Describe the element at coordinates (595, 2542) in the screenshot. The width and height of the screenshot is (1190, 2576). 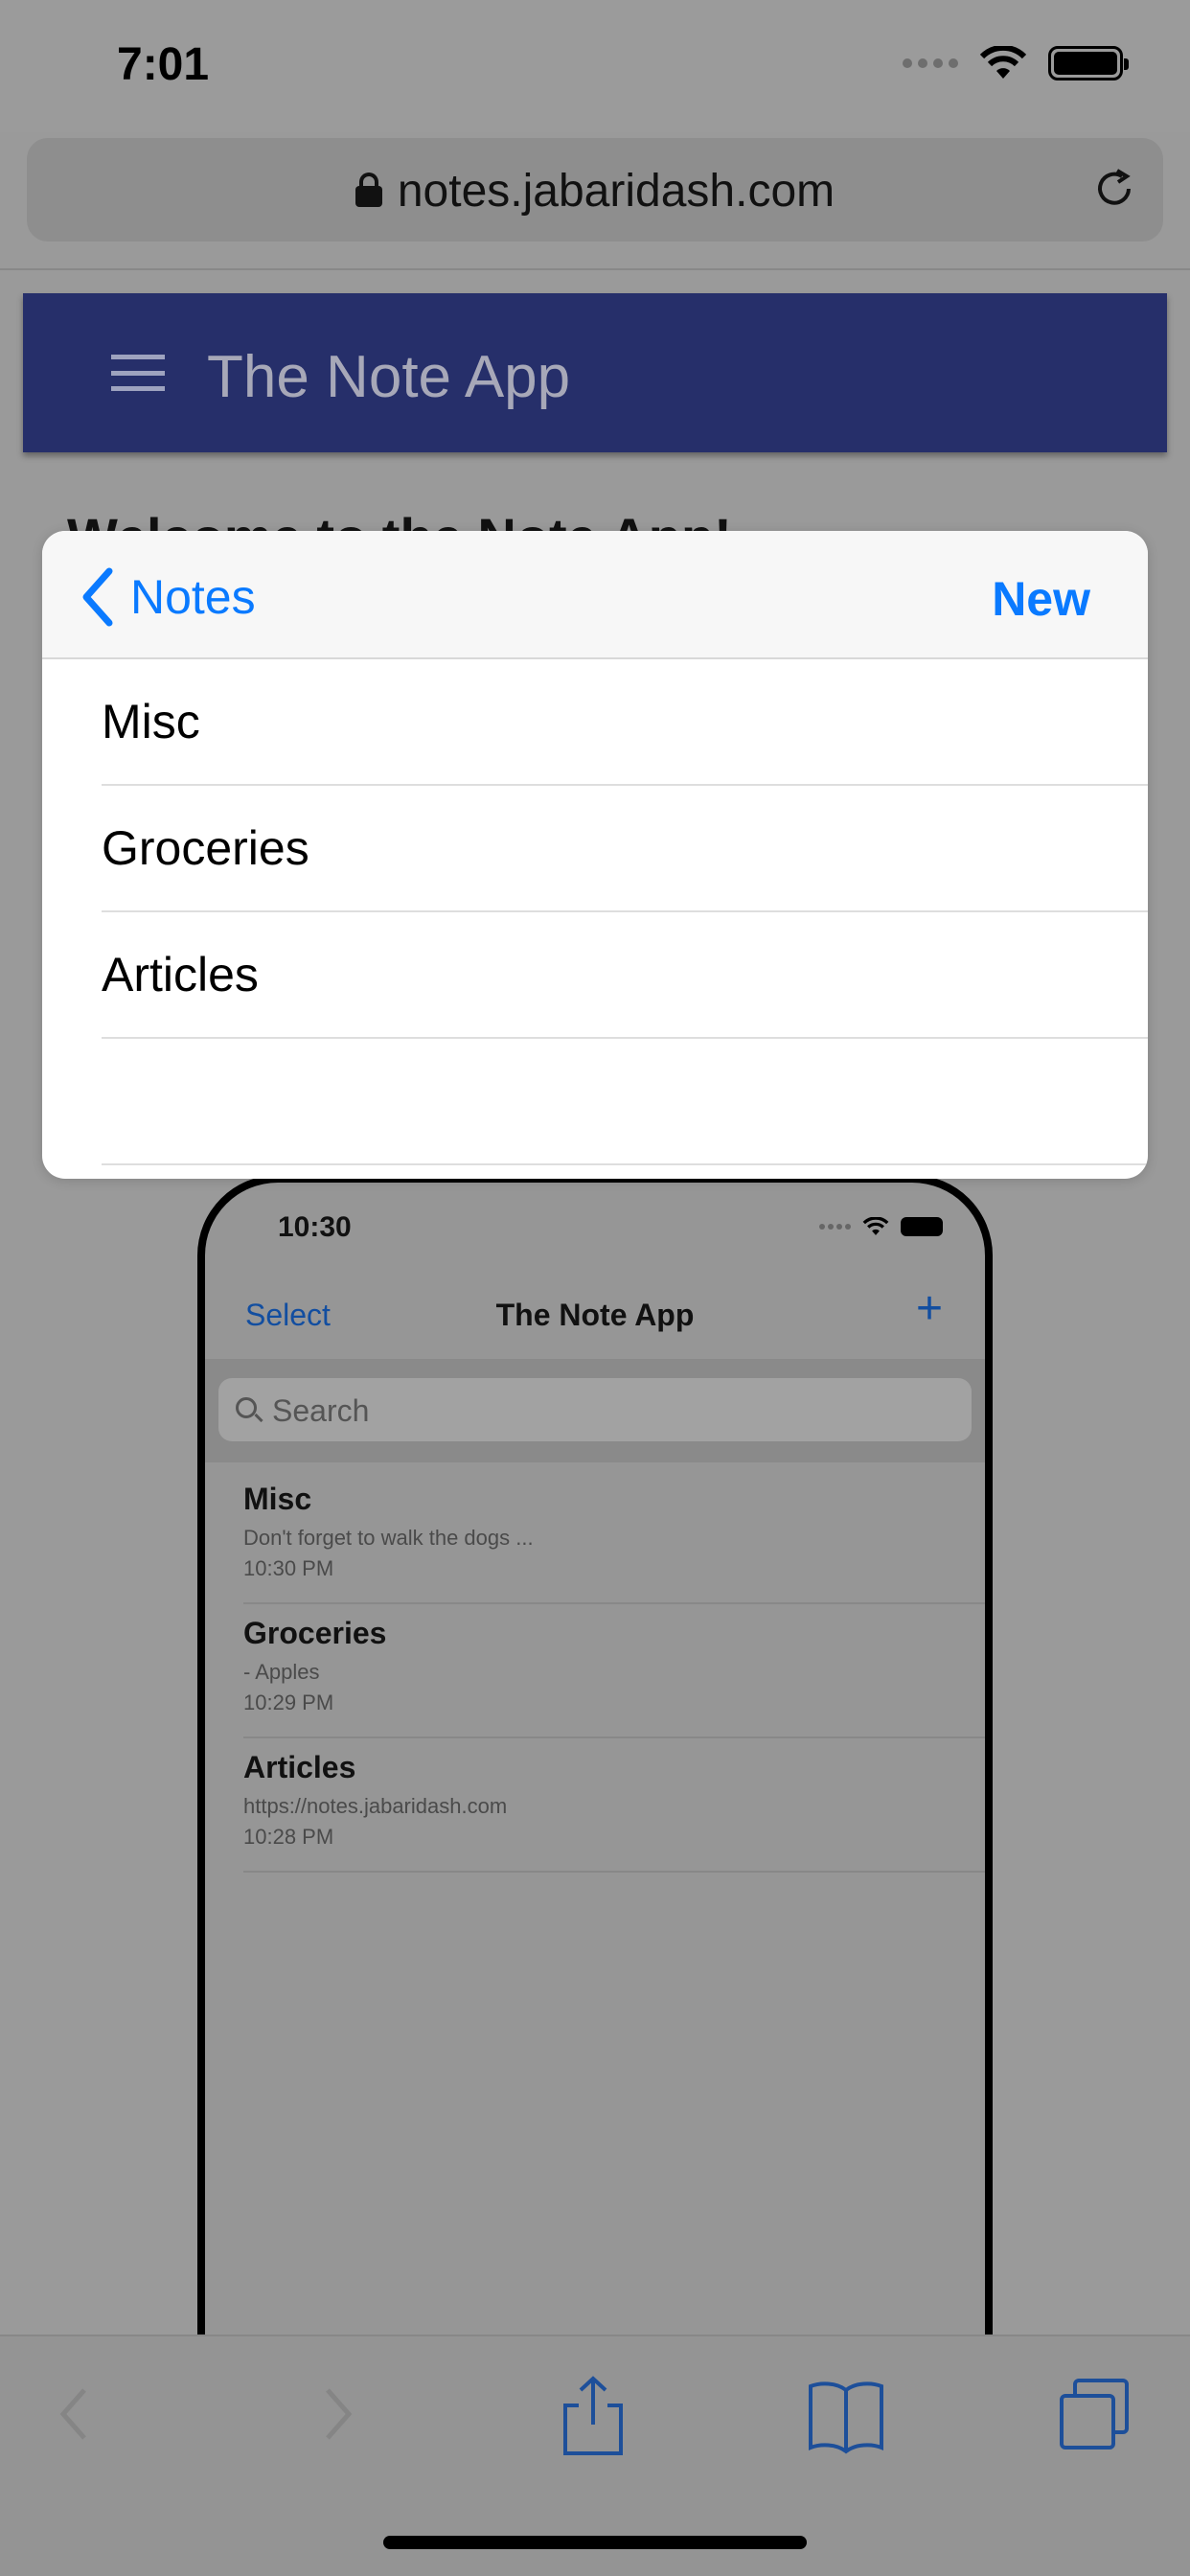
I see `home-indicator` at that location.